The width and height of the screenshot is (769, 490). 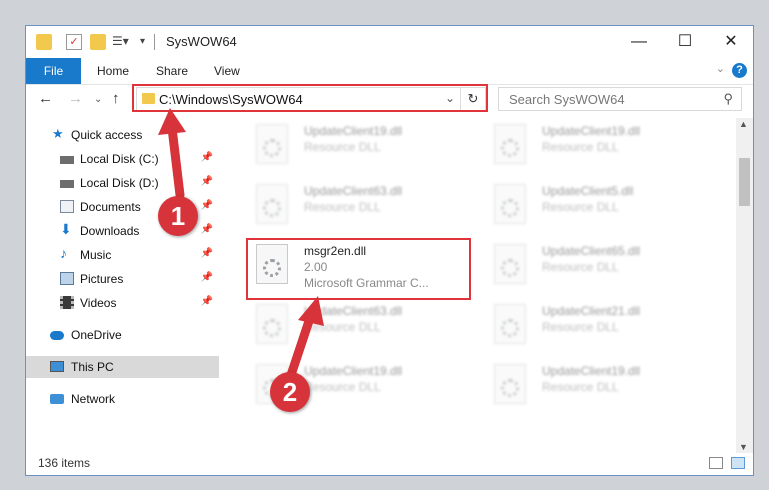 What do you see at coordinates (241, 245) in the screenshot?
I see `annotation-overlay` at bounding box center [241, 245].